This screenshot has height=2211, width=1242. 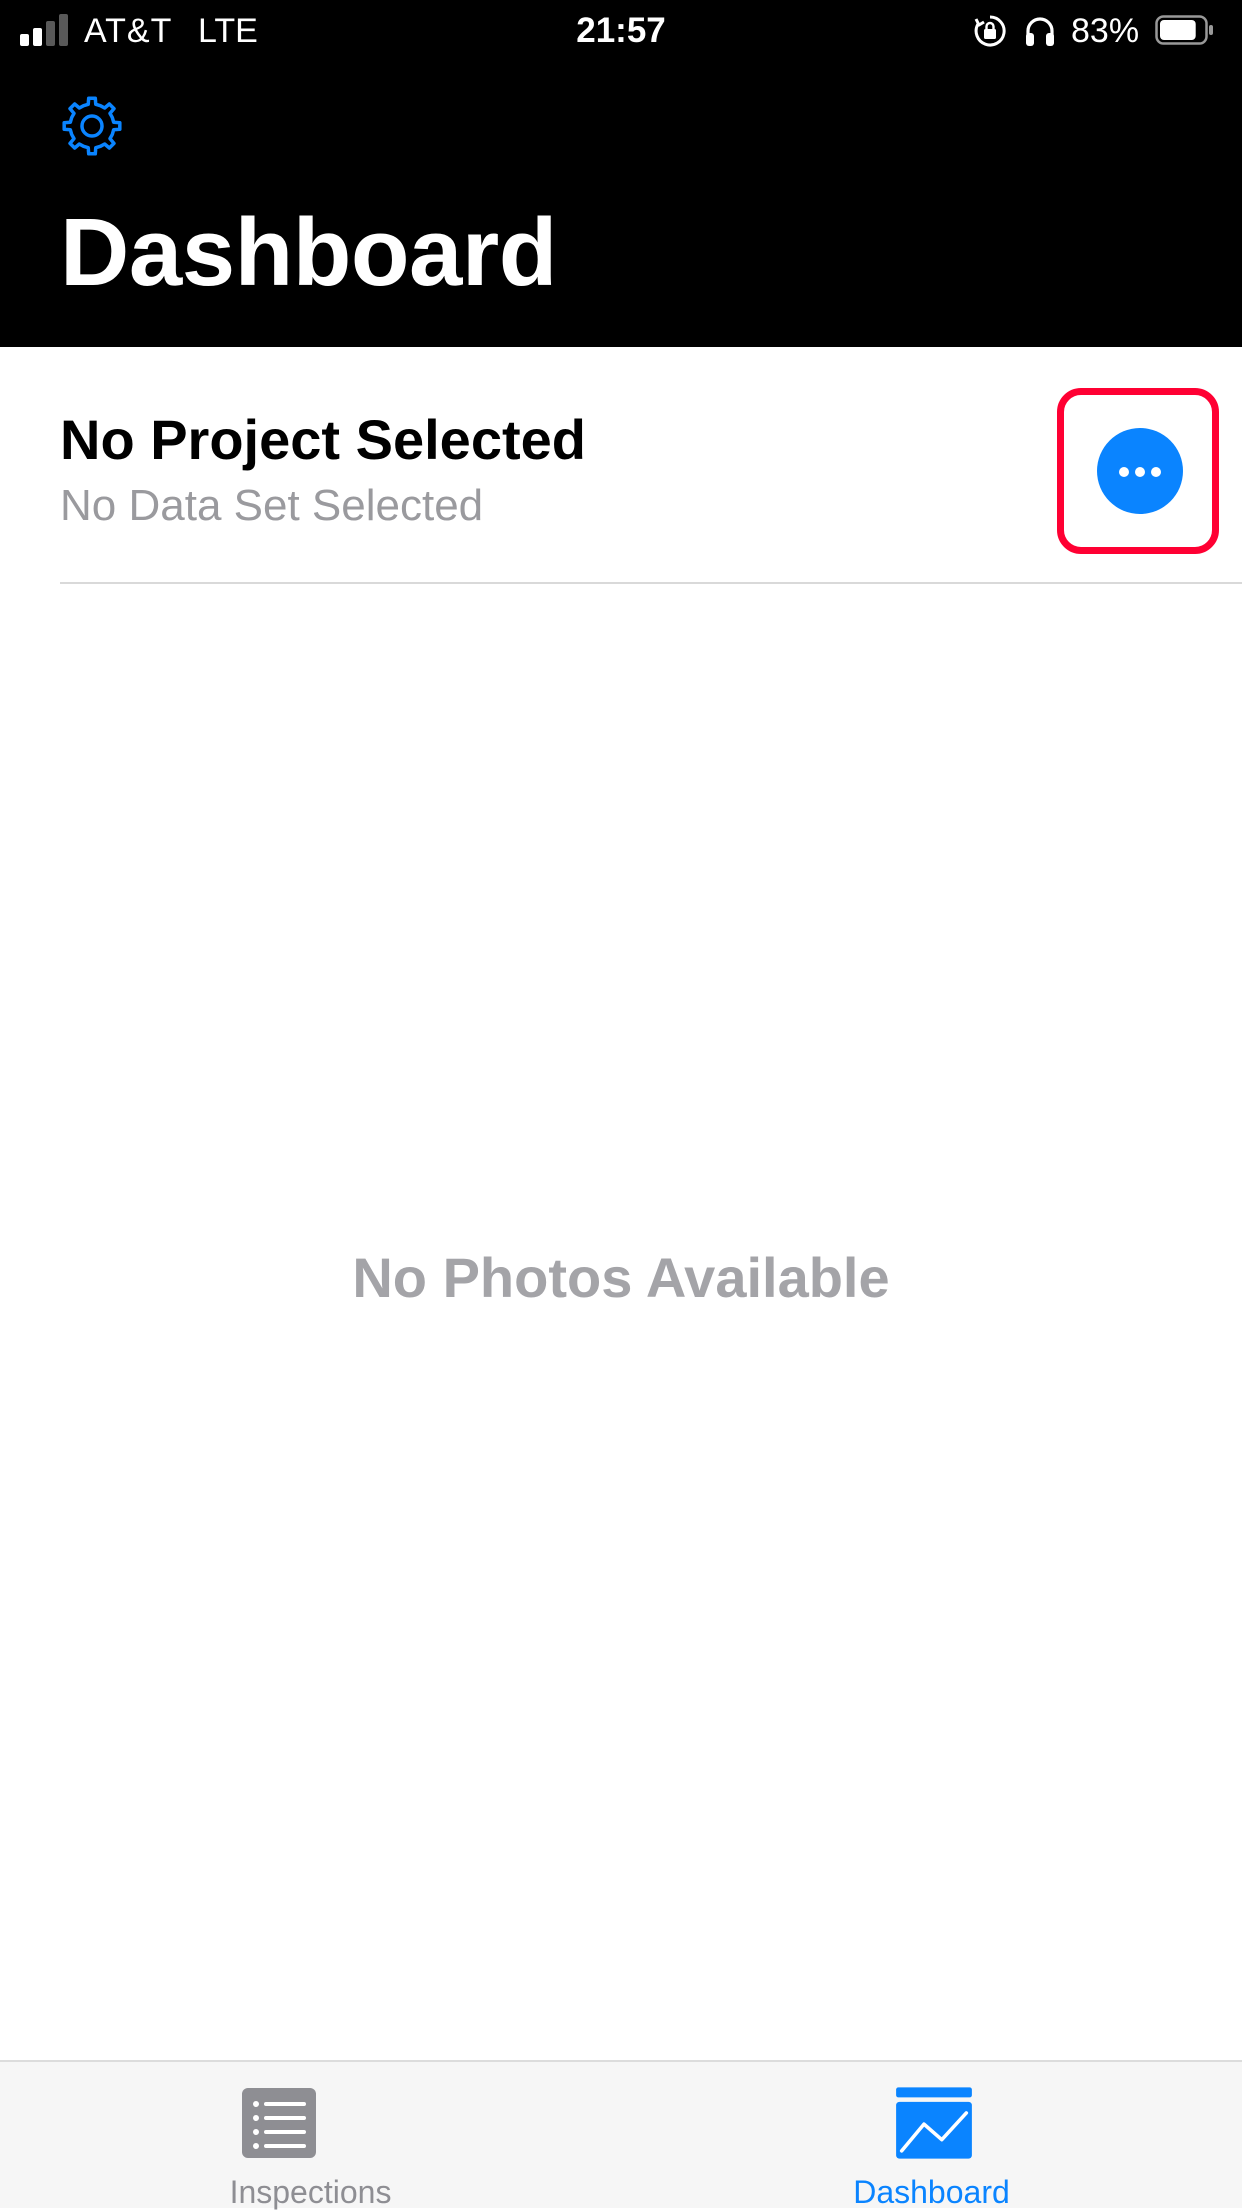 What do you see at coordinates (1184, 30) in the screenshot?
I see `battery-icon` at bounding box center [1184, 30].